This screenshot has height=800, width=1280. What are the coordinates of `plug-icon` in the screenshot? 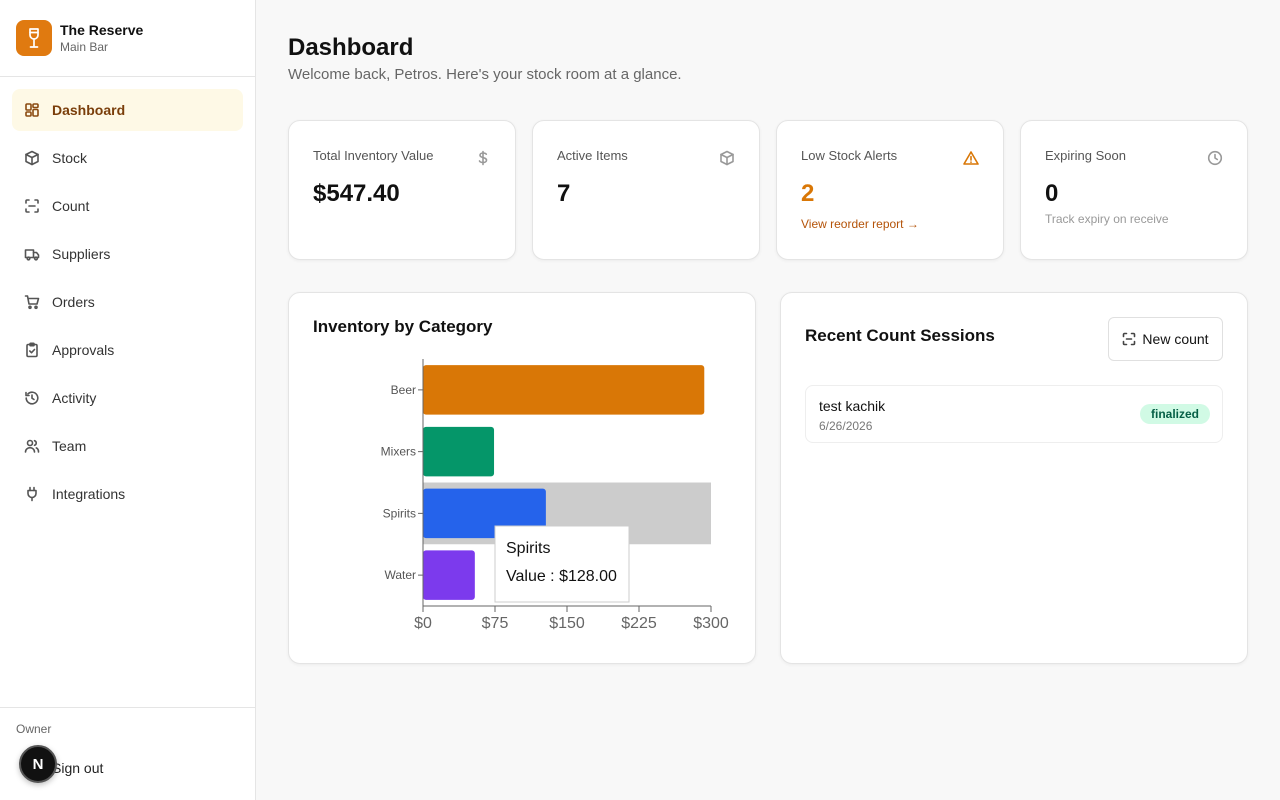 It's located at (32, 494).